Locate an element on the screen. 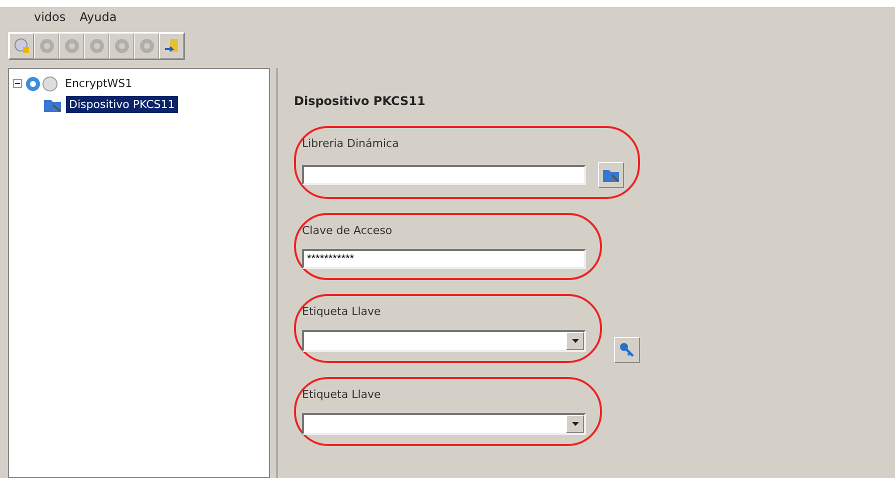 The height and width of the screenshot is (478, 895). input-field: *********** is located at coordinates (444, 259).